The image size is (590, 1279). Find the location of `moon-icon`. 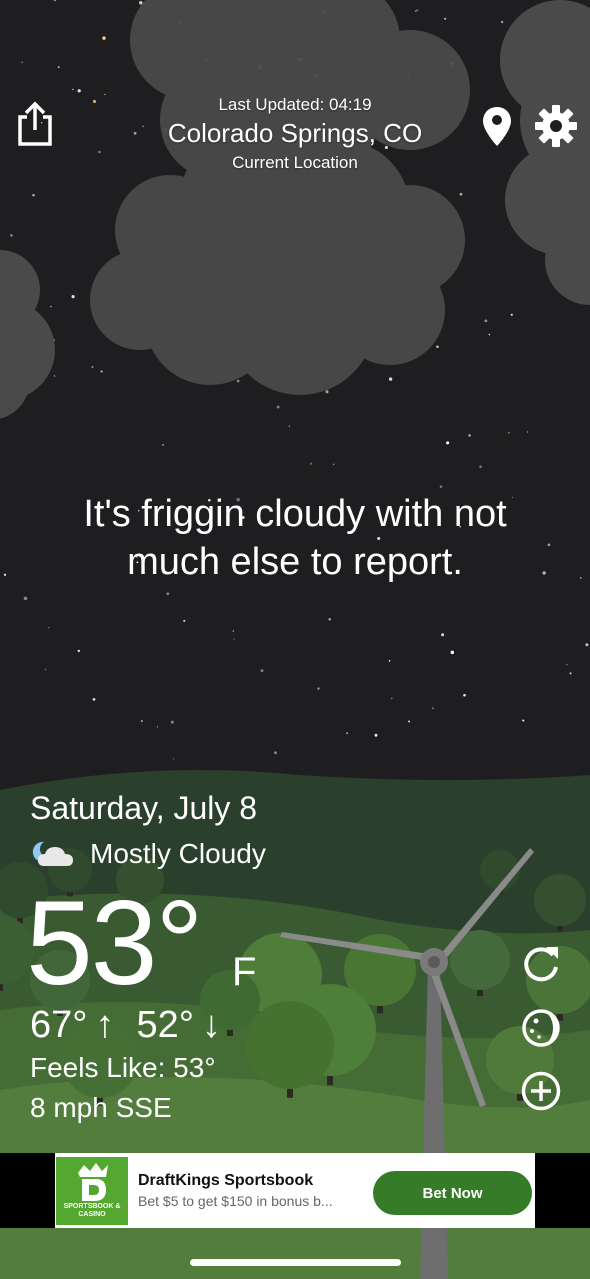

moon-icon is located at coordinates (541, 1028).